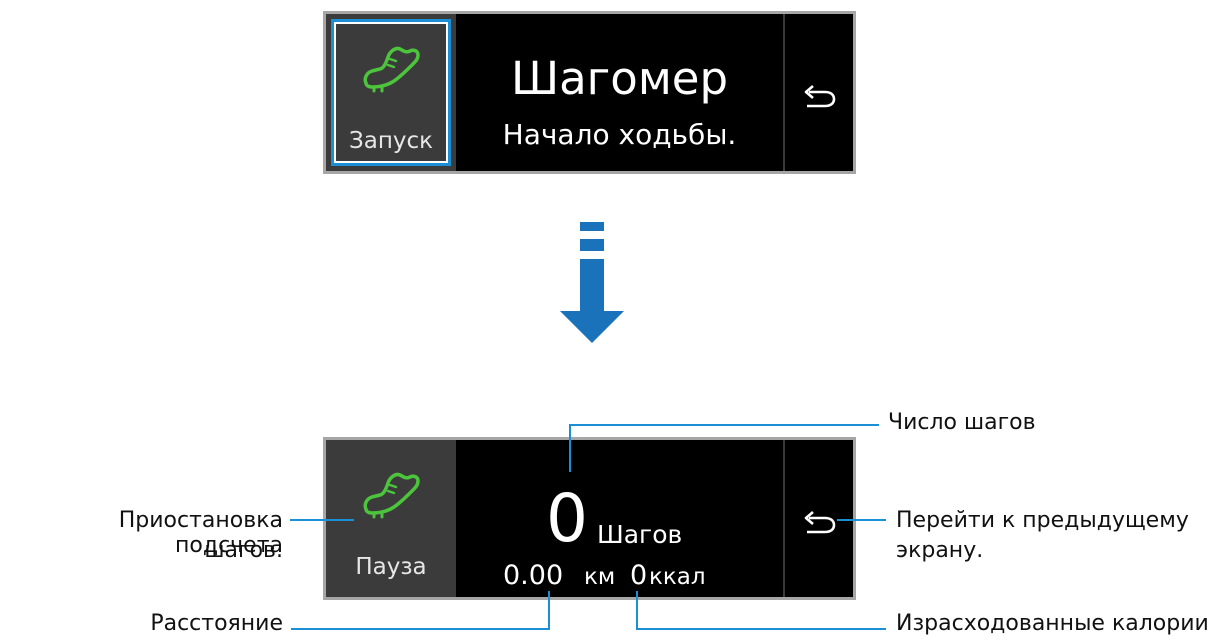 Image resolution: width=1210 pixels, height=641 pixels. I want to click on start-info: Шагомер Начало ходьбы., so click(619, 92).